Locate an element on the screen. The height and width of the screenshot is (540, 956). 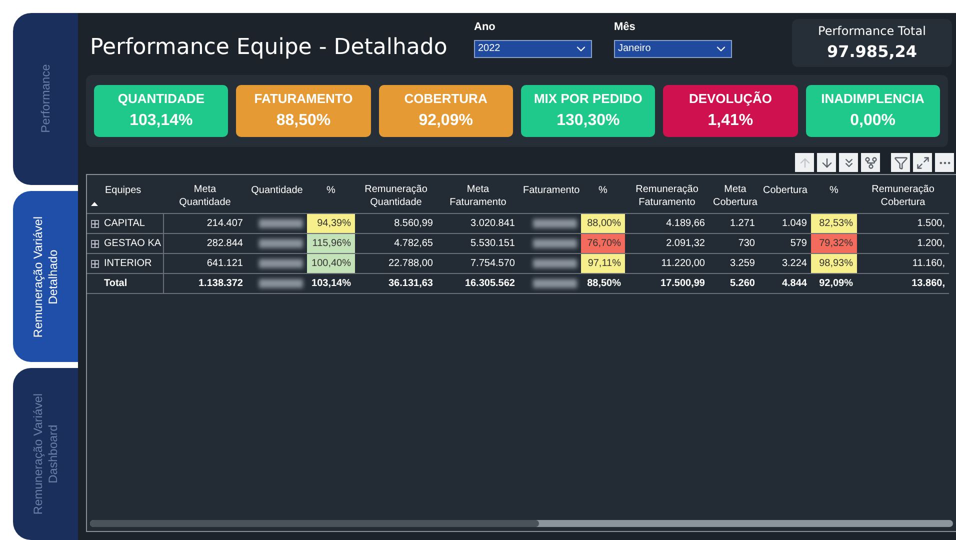
table-cell: 1.049 is located at coordinates (794, 223).